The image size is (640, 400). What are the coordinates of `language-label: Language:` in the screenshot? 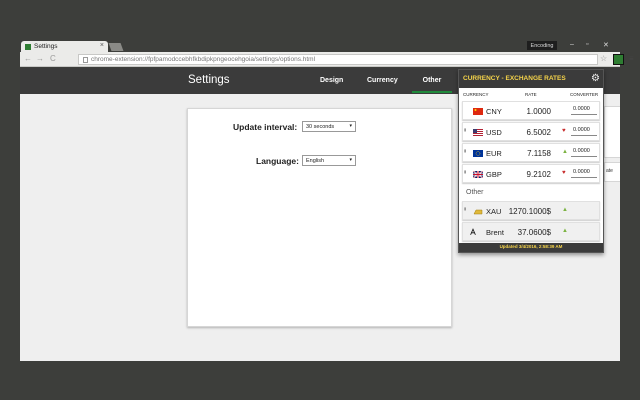 It's located at (277, 161).